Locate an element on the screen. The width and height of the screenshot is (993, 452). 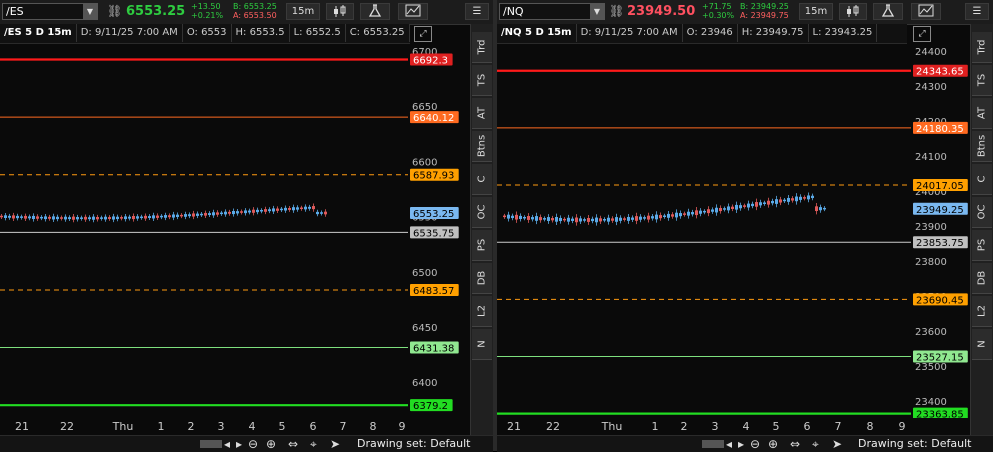
bar-low: L: 23943.25 is located at coordinates (843, 33).